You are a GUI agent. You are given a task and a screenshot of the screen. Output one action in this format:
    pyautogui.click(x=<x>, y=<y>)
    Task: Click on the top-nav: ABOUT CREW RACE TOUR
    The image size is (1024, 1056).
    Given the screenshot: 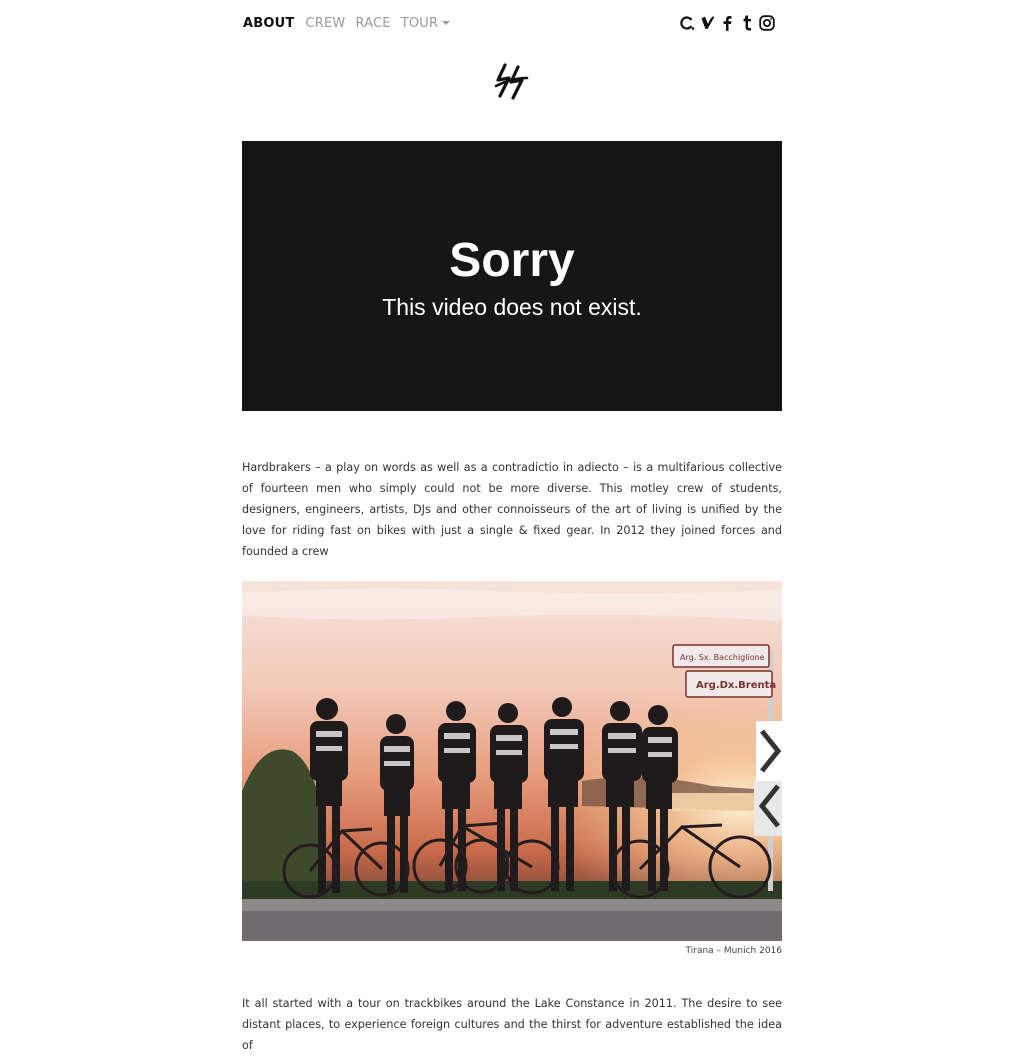 What is the action you would take?
    pyautogui.click(x=351, y=23)
    